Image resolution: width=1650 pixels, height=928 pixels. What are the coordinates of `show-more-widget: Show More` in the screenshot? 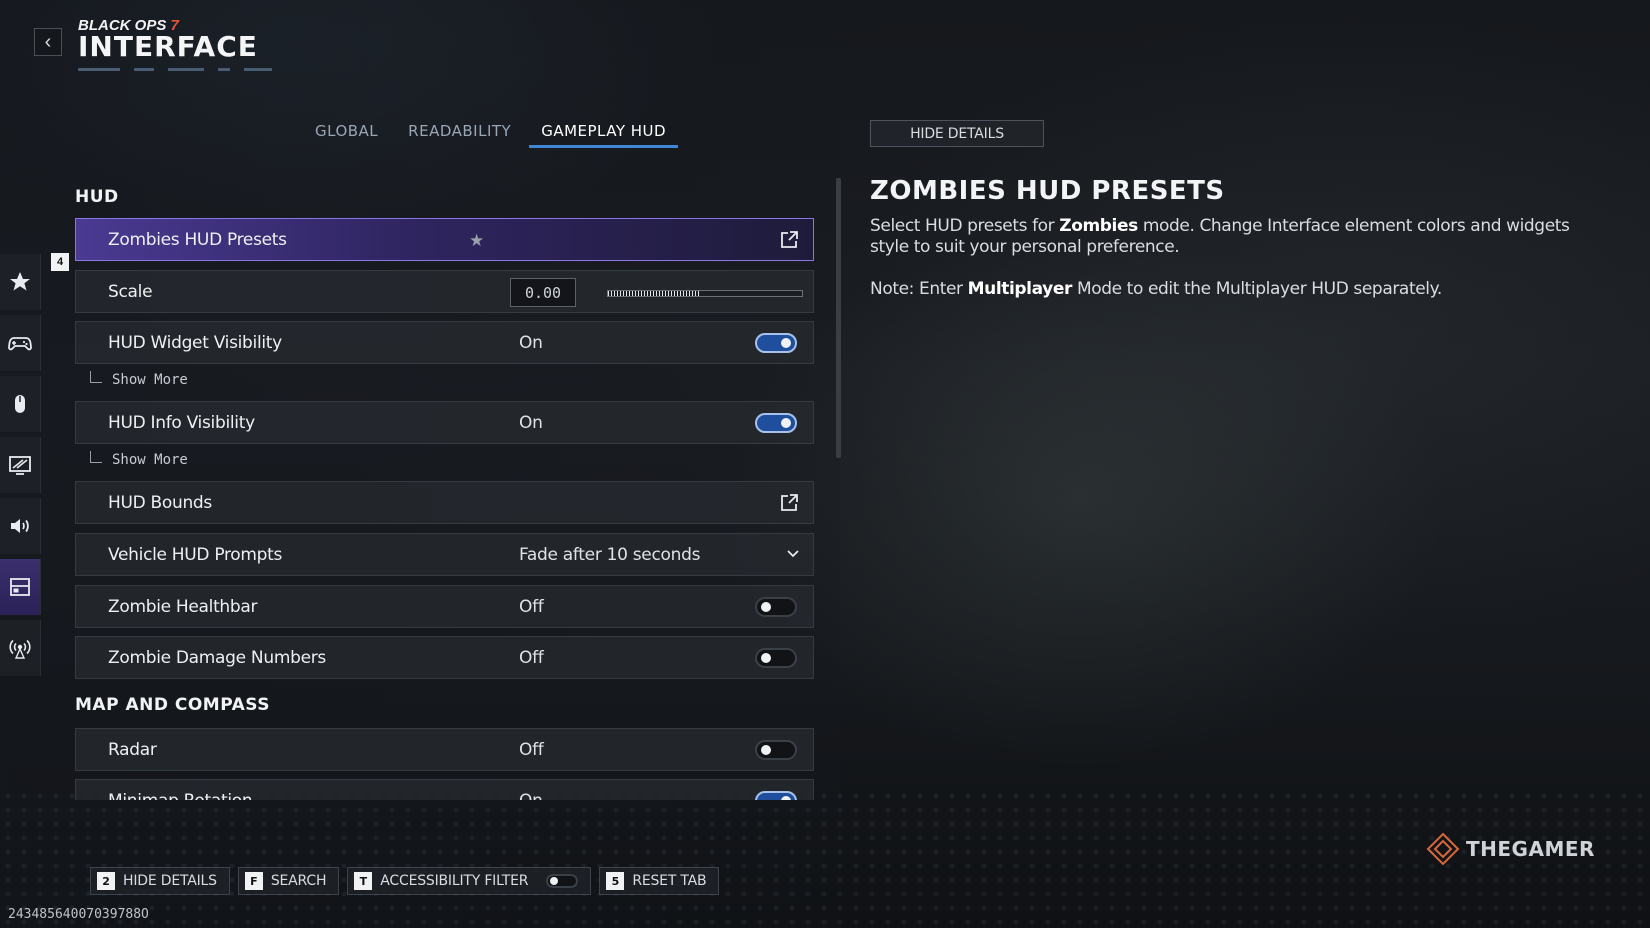 It's located at (139, 380).